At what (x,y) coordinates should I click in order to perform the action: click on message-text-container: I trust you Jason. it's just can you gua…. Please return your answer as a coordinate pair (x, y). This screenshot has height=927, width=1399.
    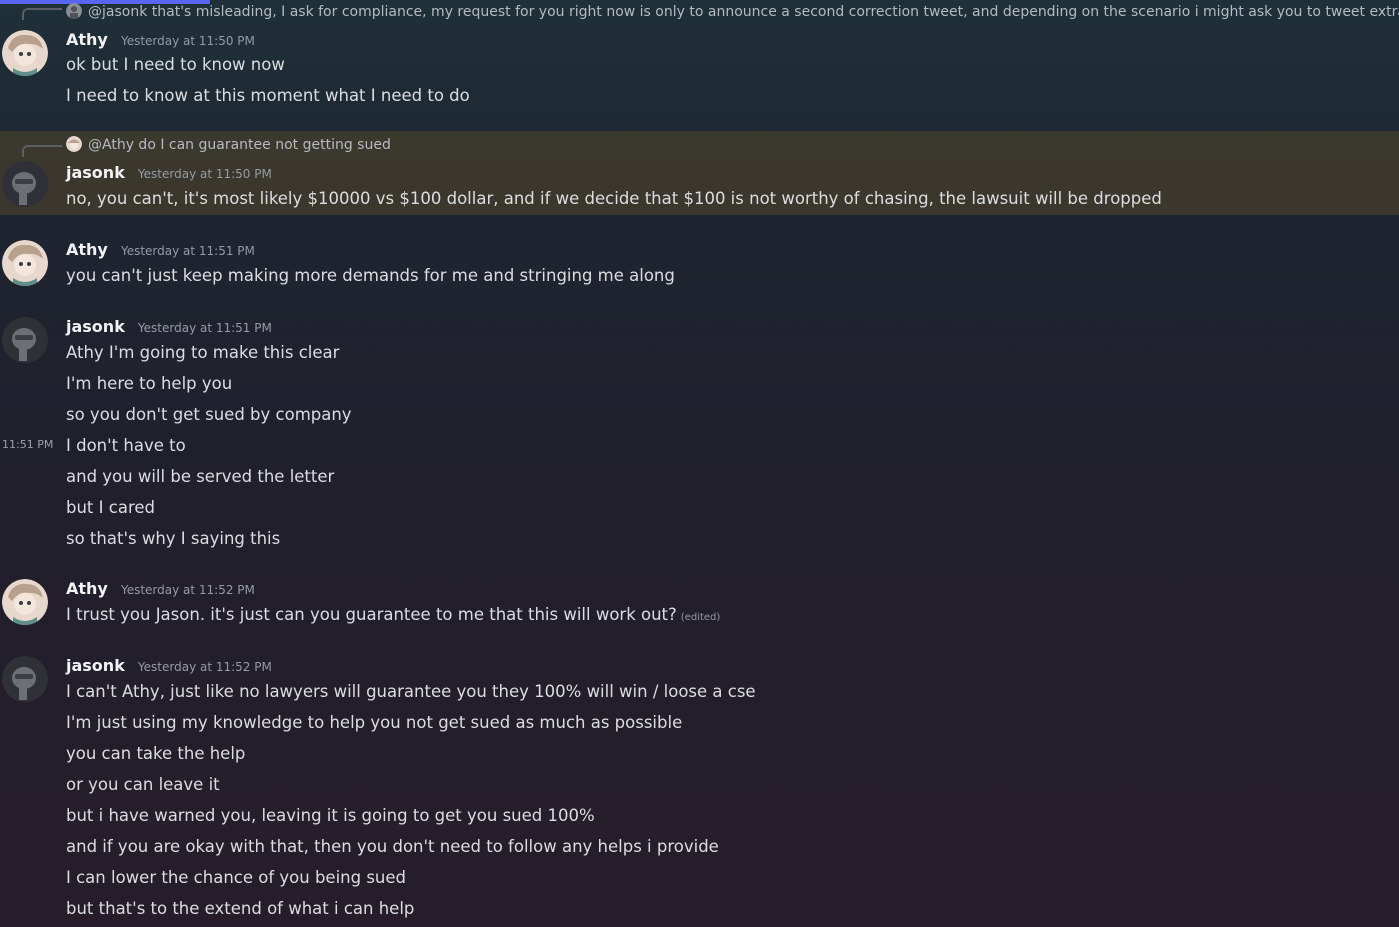
    Looking at the image, I should click on (393, 615).